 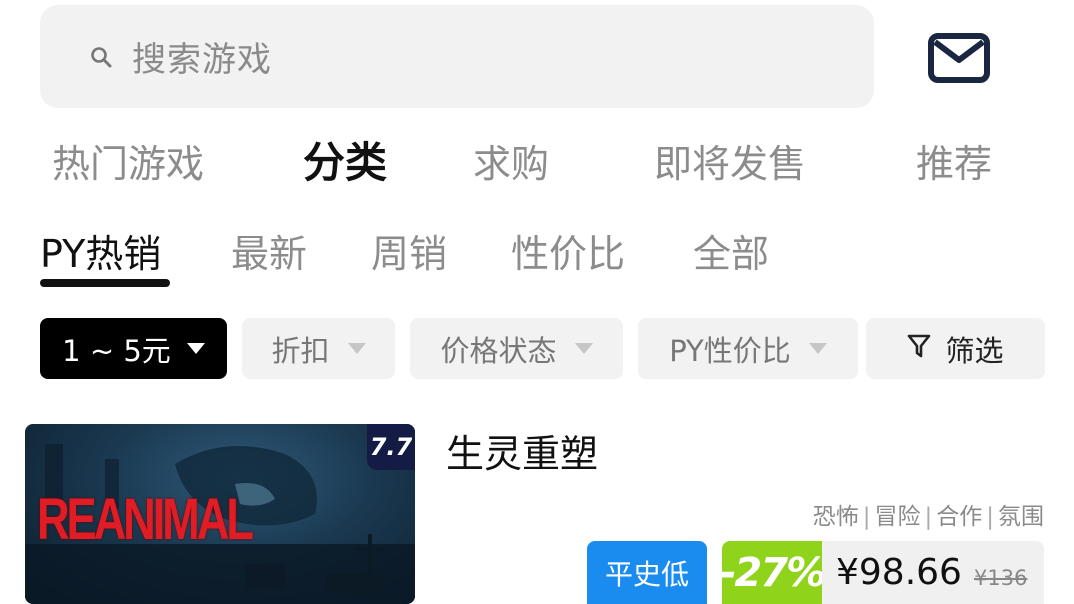 I want to click on game-cover-image: REANIMAL, so click(x=220, y=514).